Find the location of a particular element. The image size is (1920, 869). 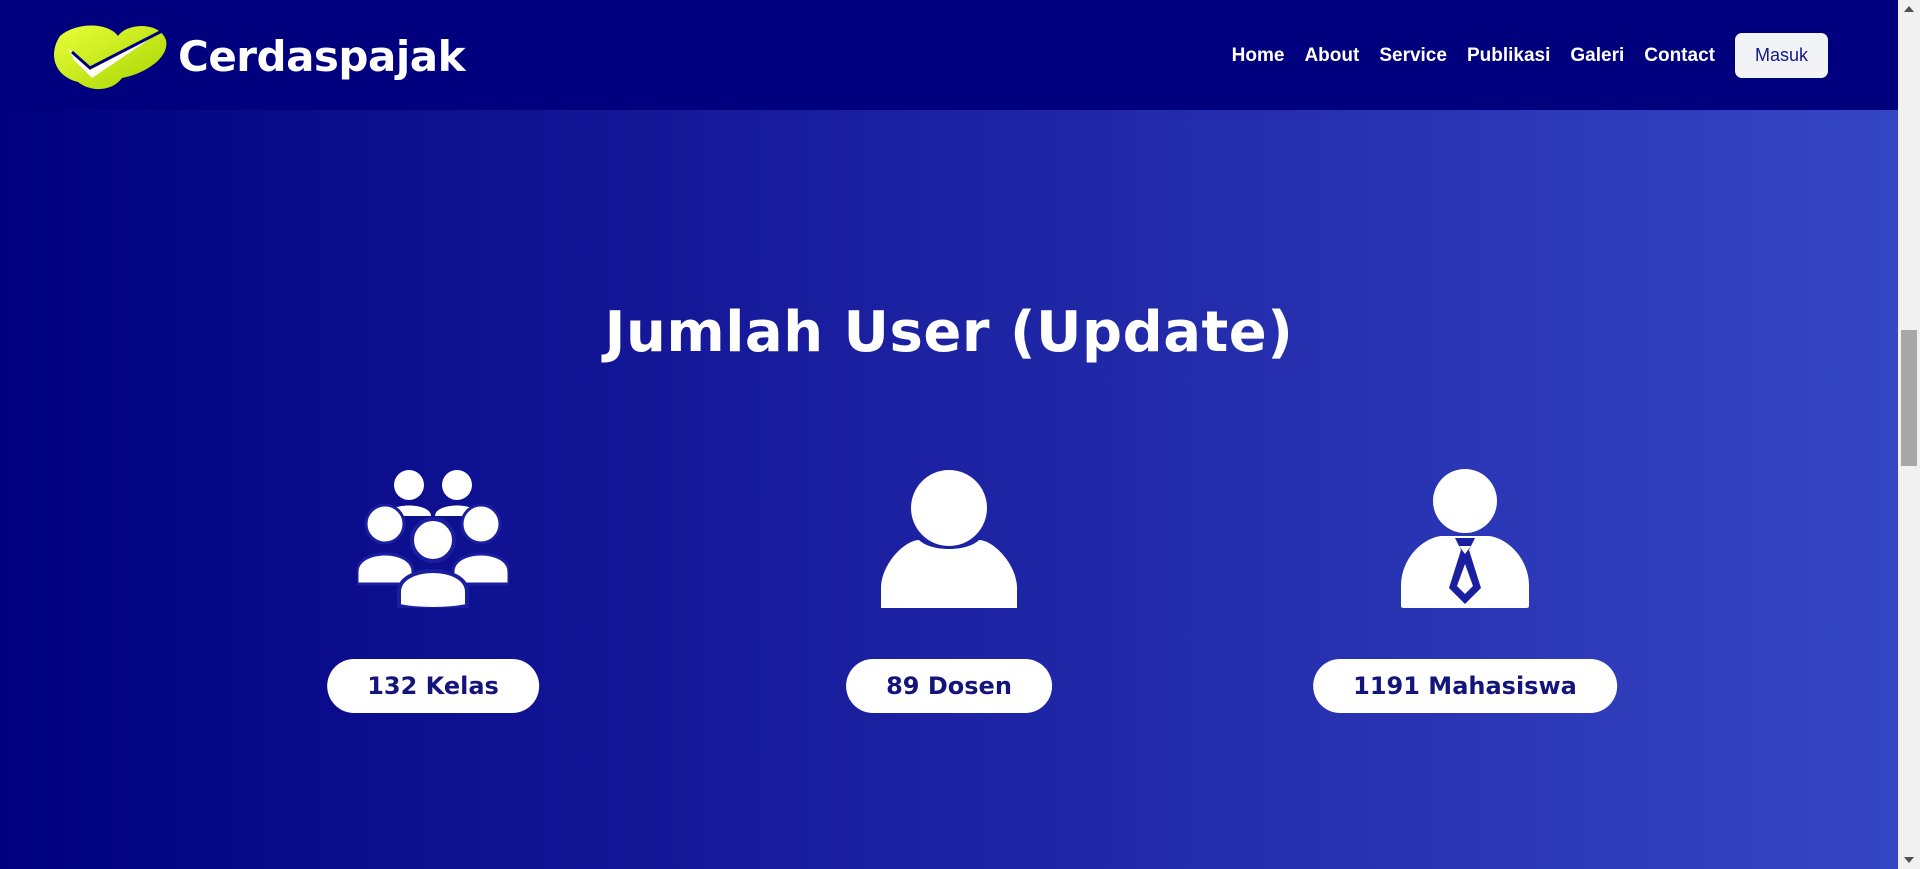

nav-link-contact: Contact is located at coordinates (1679, 56).